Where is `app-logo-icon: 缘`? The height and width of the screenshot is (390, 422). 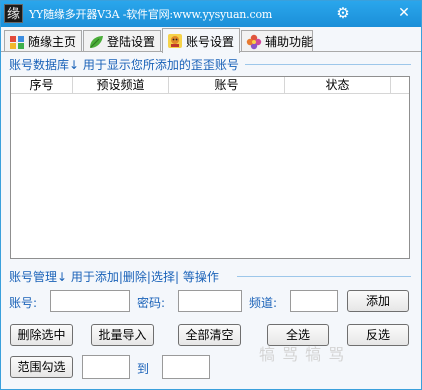 app-logo-icon: 缘 is located at coordinates (13, 13).